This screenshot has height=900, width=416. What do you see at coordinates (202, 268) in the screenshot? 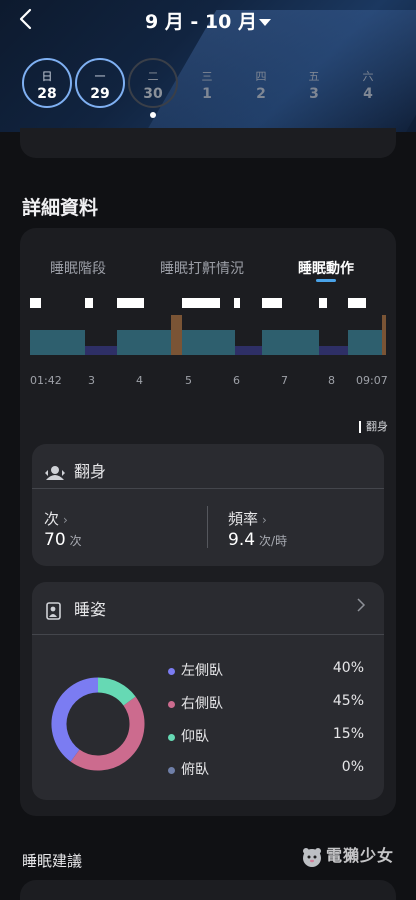
I see `tab-snoring: 睡眠打鼾情況` at bounding box center [202, 268].